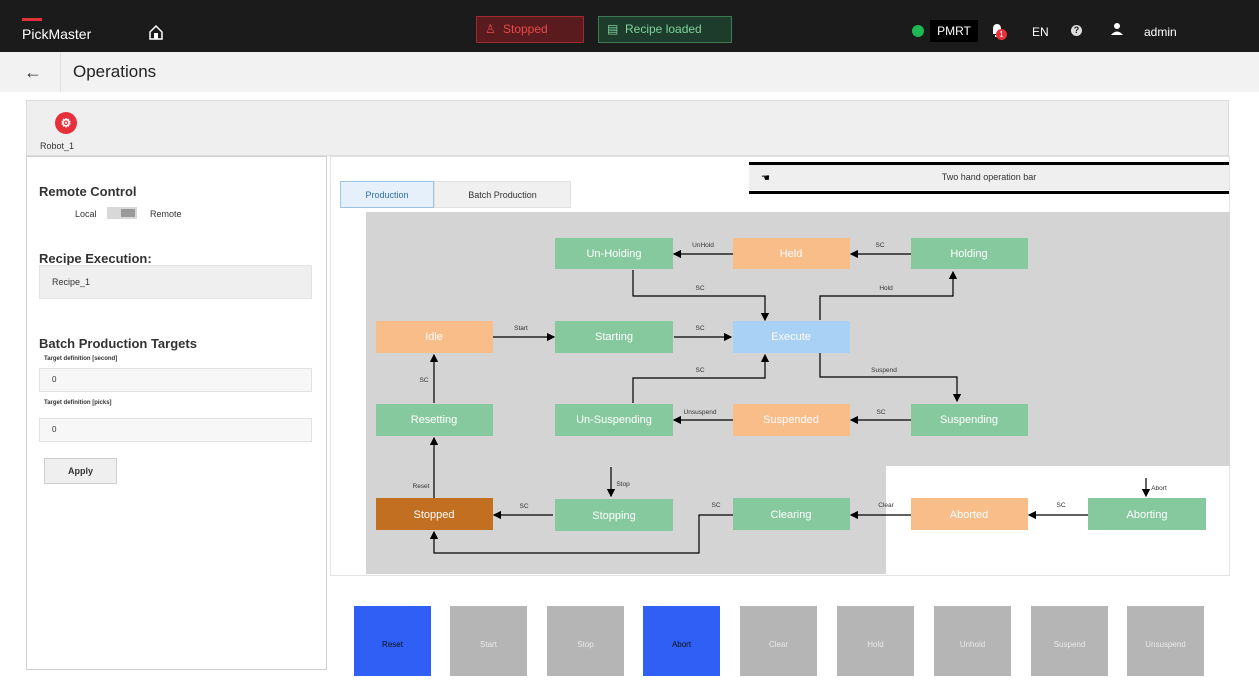 The image size is (1259, 684). I want to click on app-brand: PickMaster, so click(57, 34).